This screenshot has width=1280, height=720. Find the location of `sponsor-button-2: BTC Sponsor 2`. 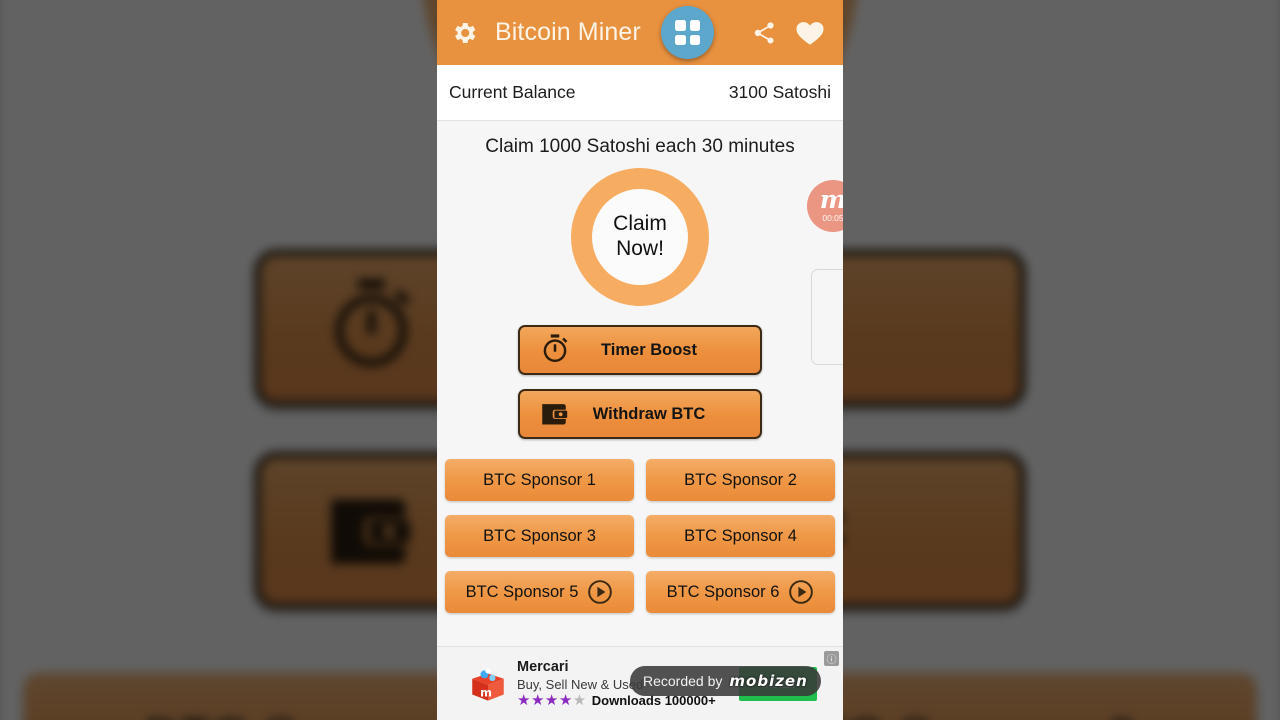

sponsor-button-2: BTC Sponsor 2 is located at coordinates (740, 480).